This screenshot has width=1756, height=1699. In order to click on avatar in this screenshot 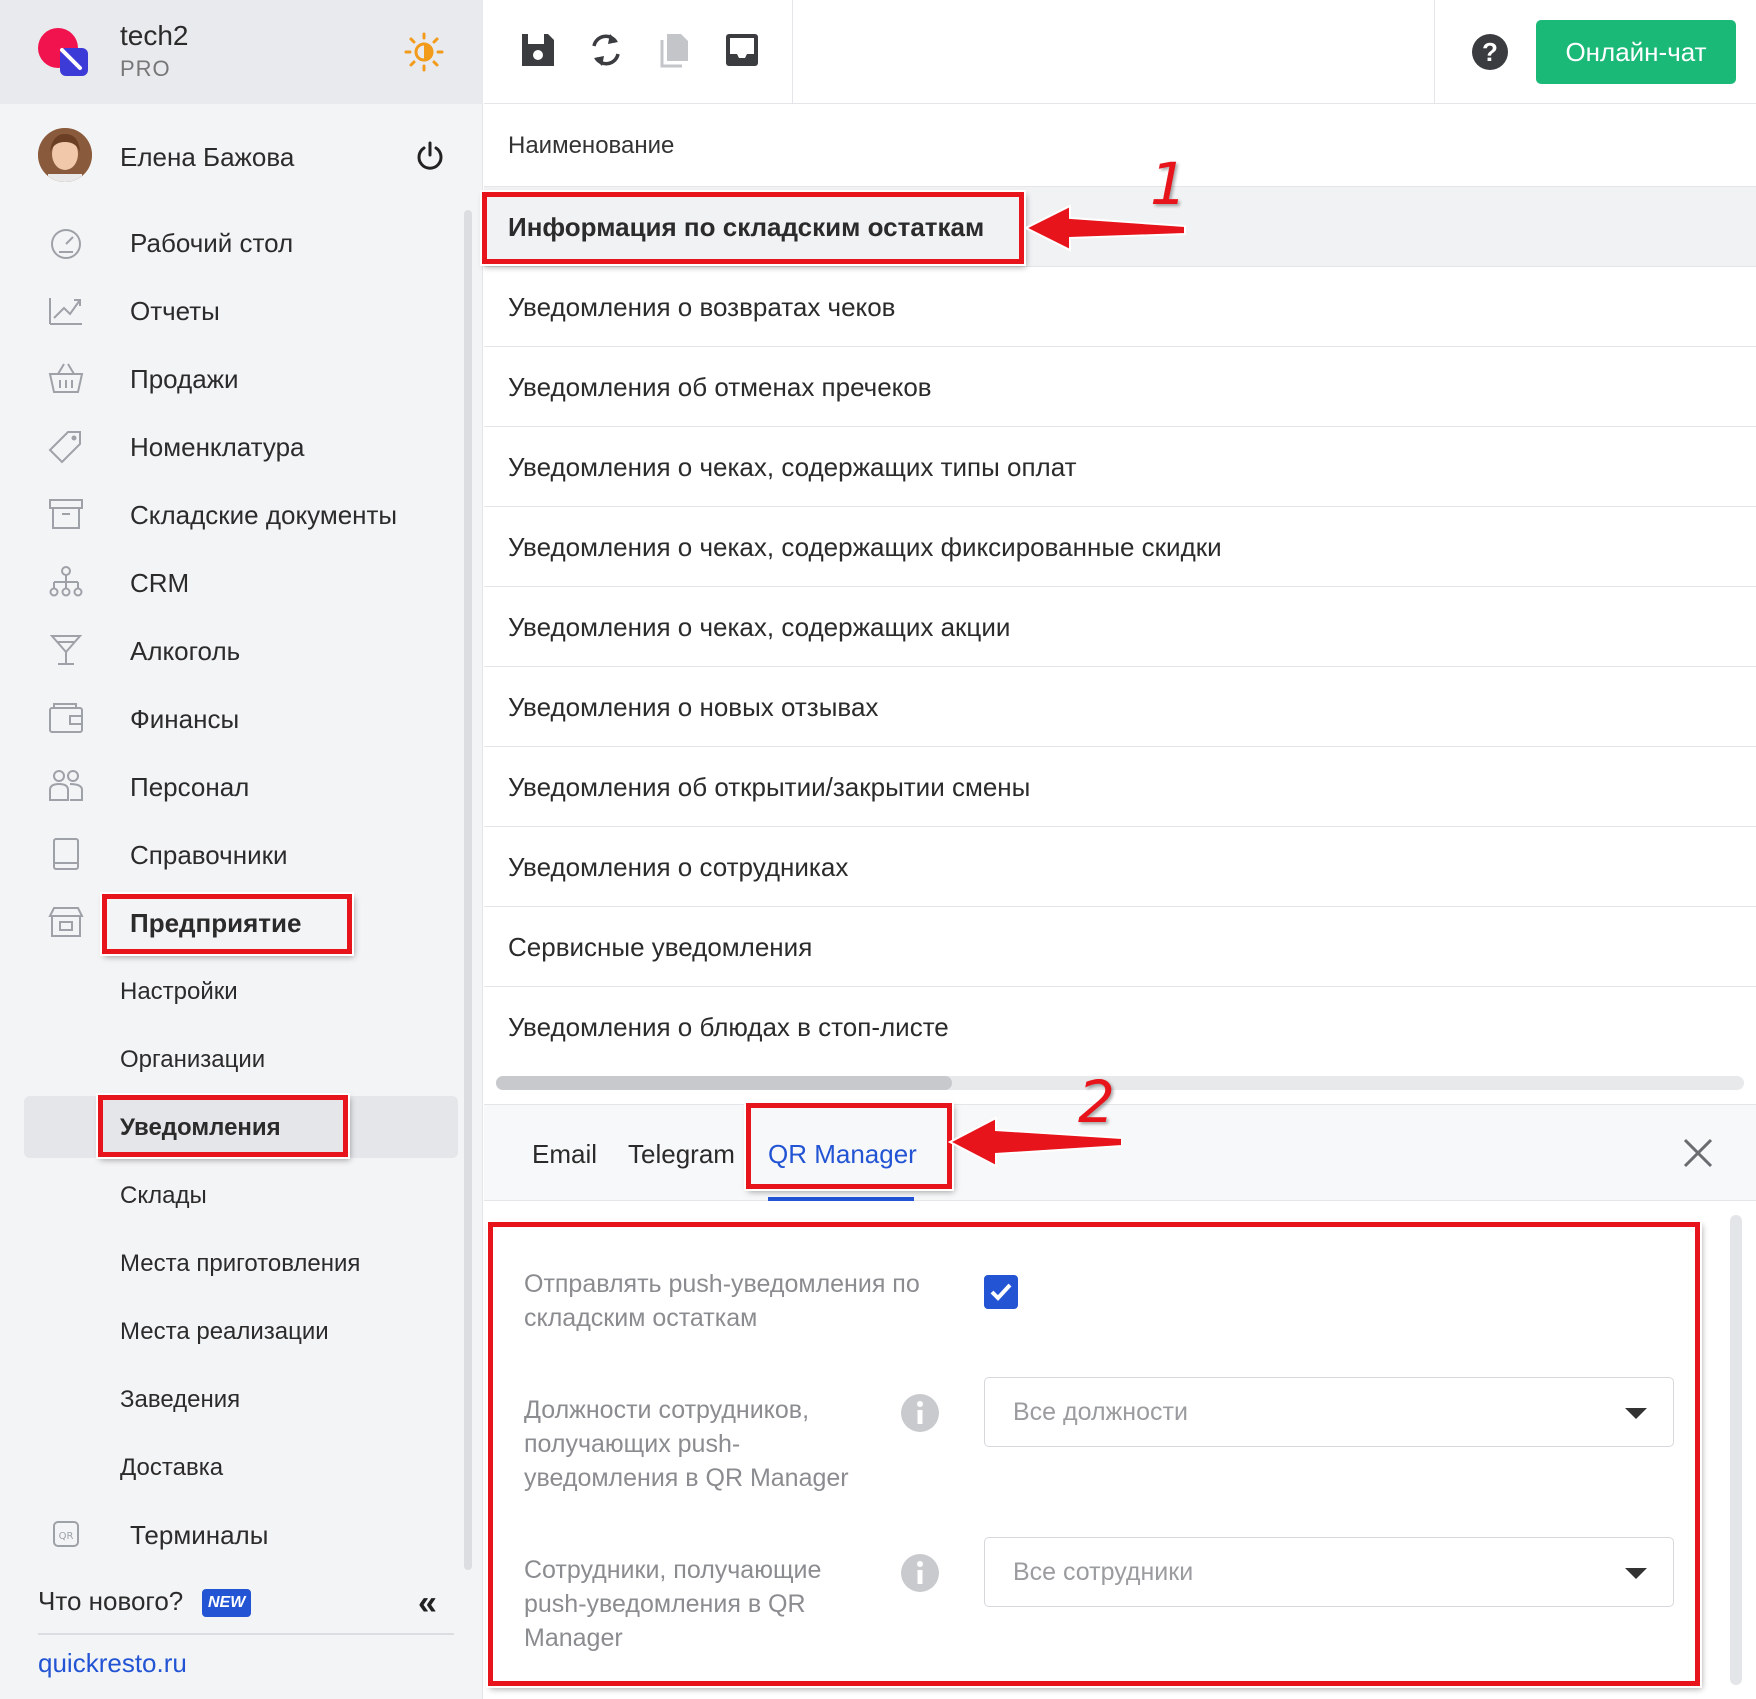, I will do `click(65, 155)`.